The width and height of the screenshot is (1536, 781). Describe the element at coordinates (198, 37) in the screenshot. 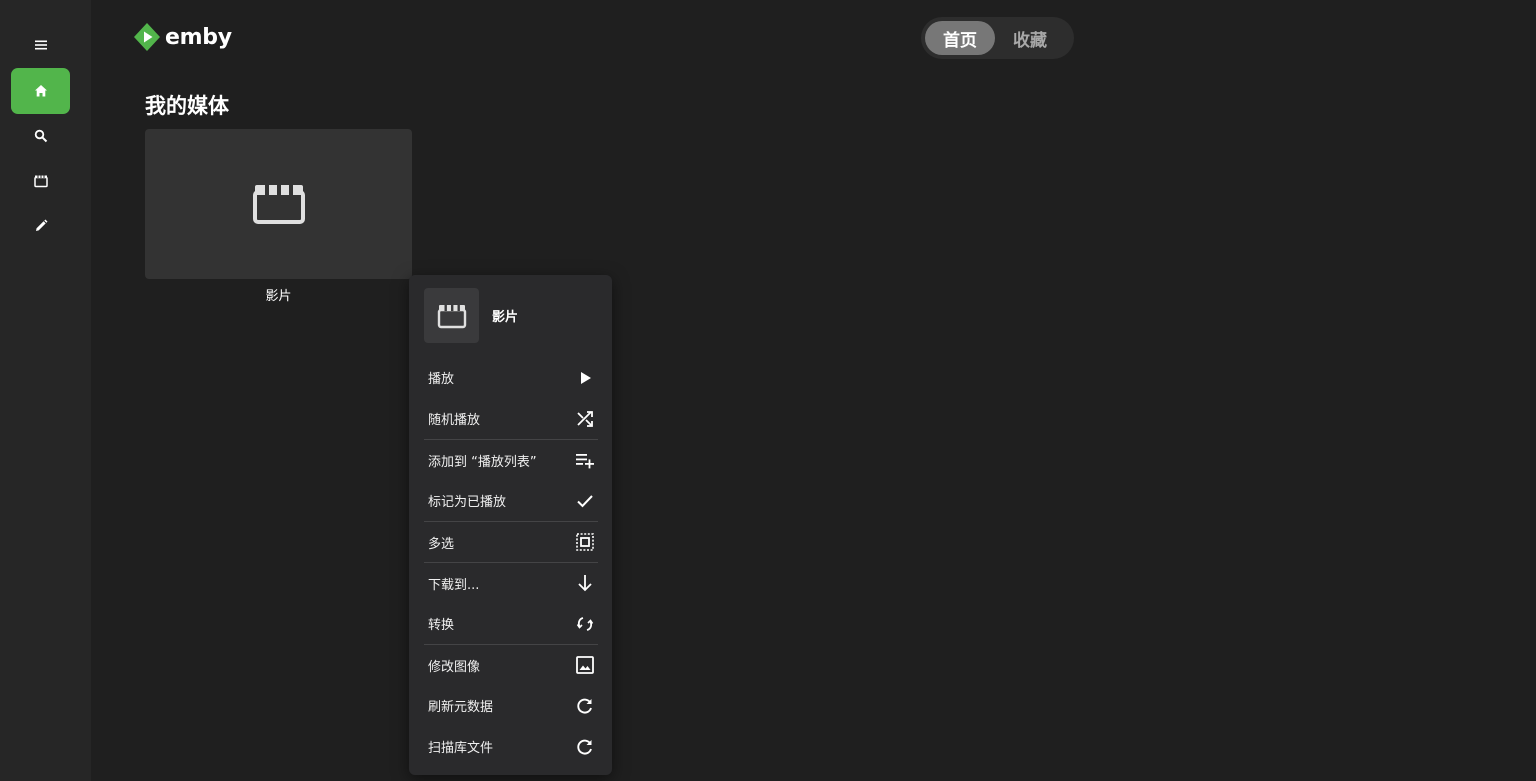

I see `logo-text: emby` at that location.